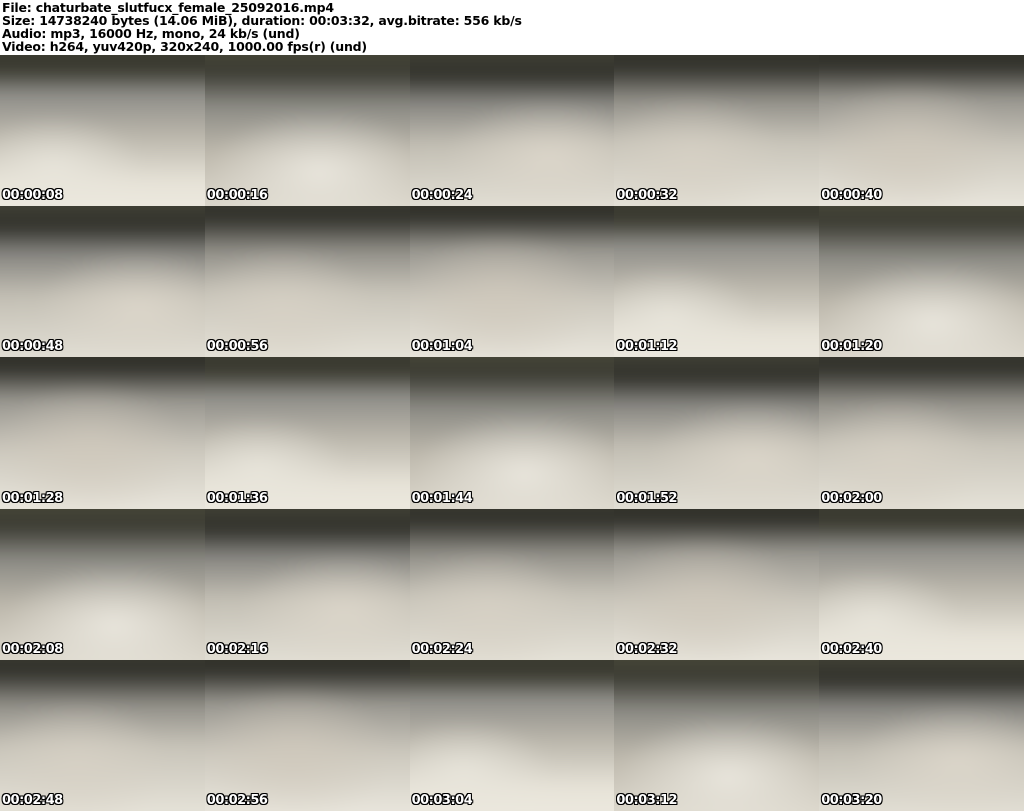  Describe the element at coordinates (647, 498) in the screenshot. I see `timestamp-overlay: 00:01:52` at that location.